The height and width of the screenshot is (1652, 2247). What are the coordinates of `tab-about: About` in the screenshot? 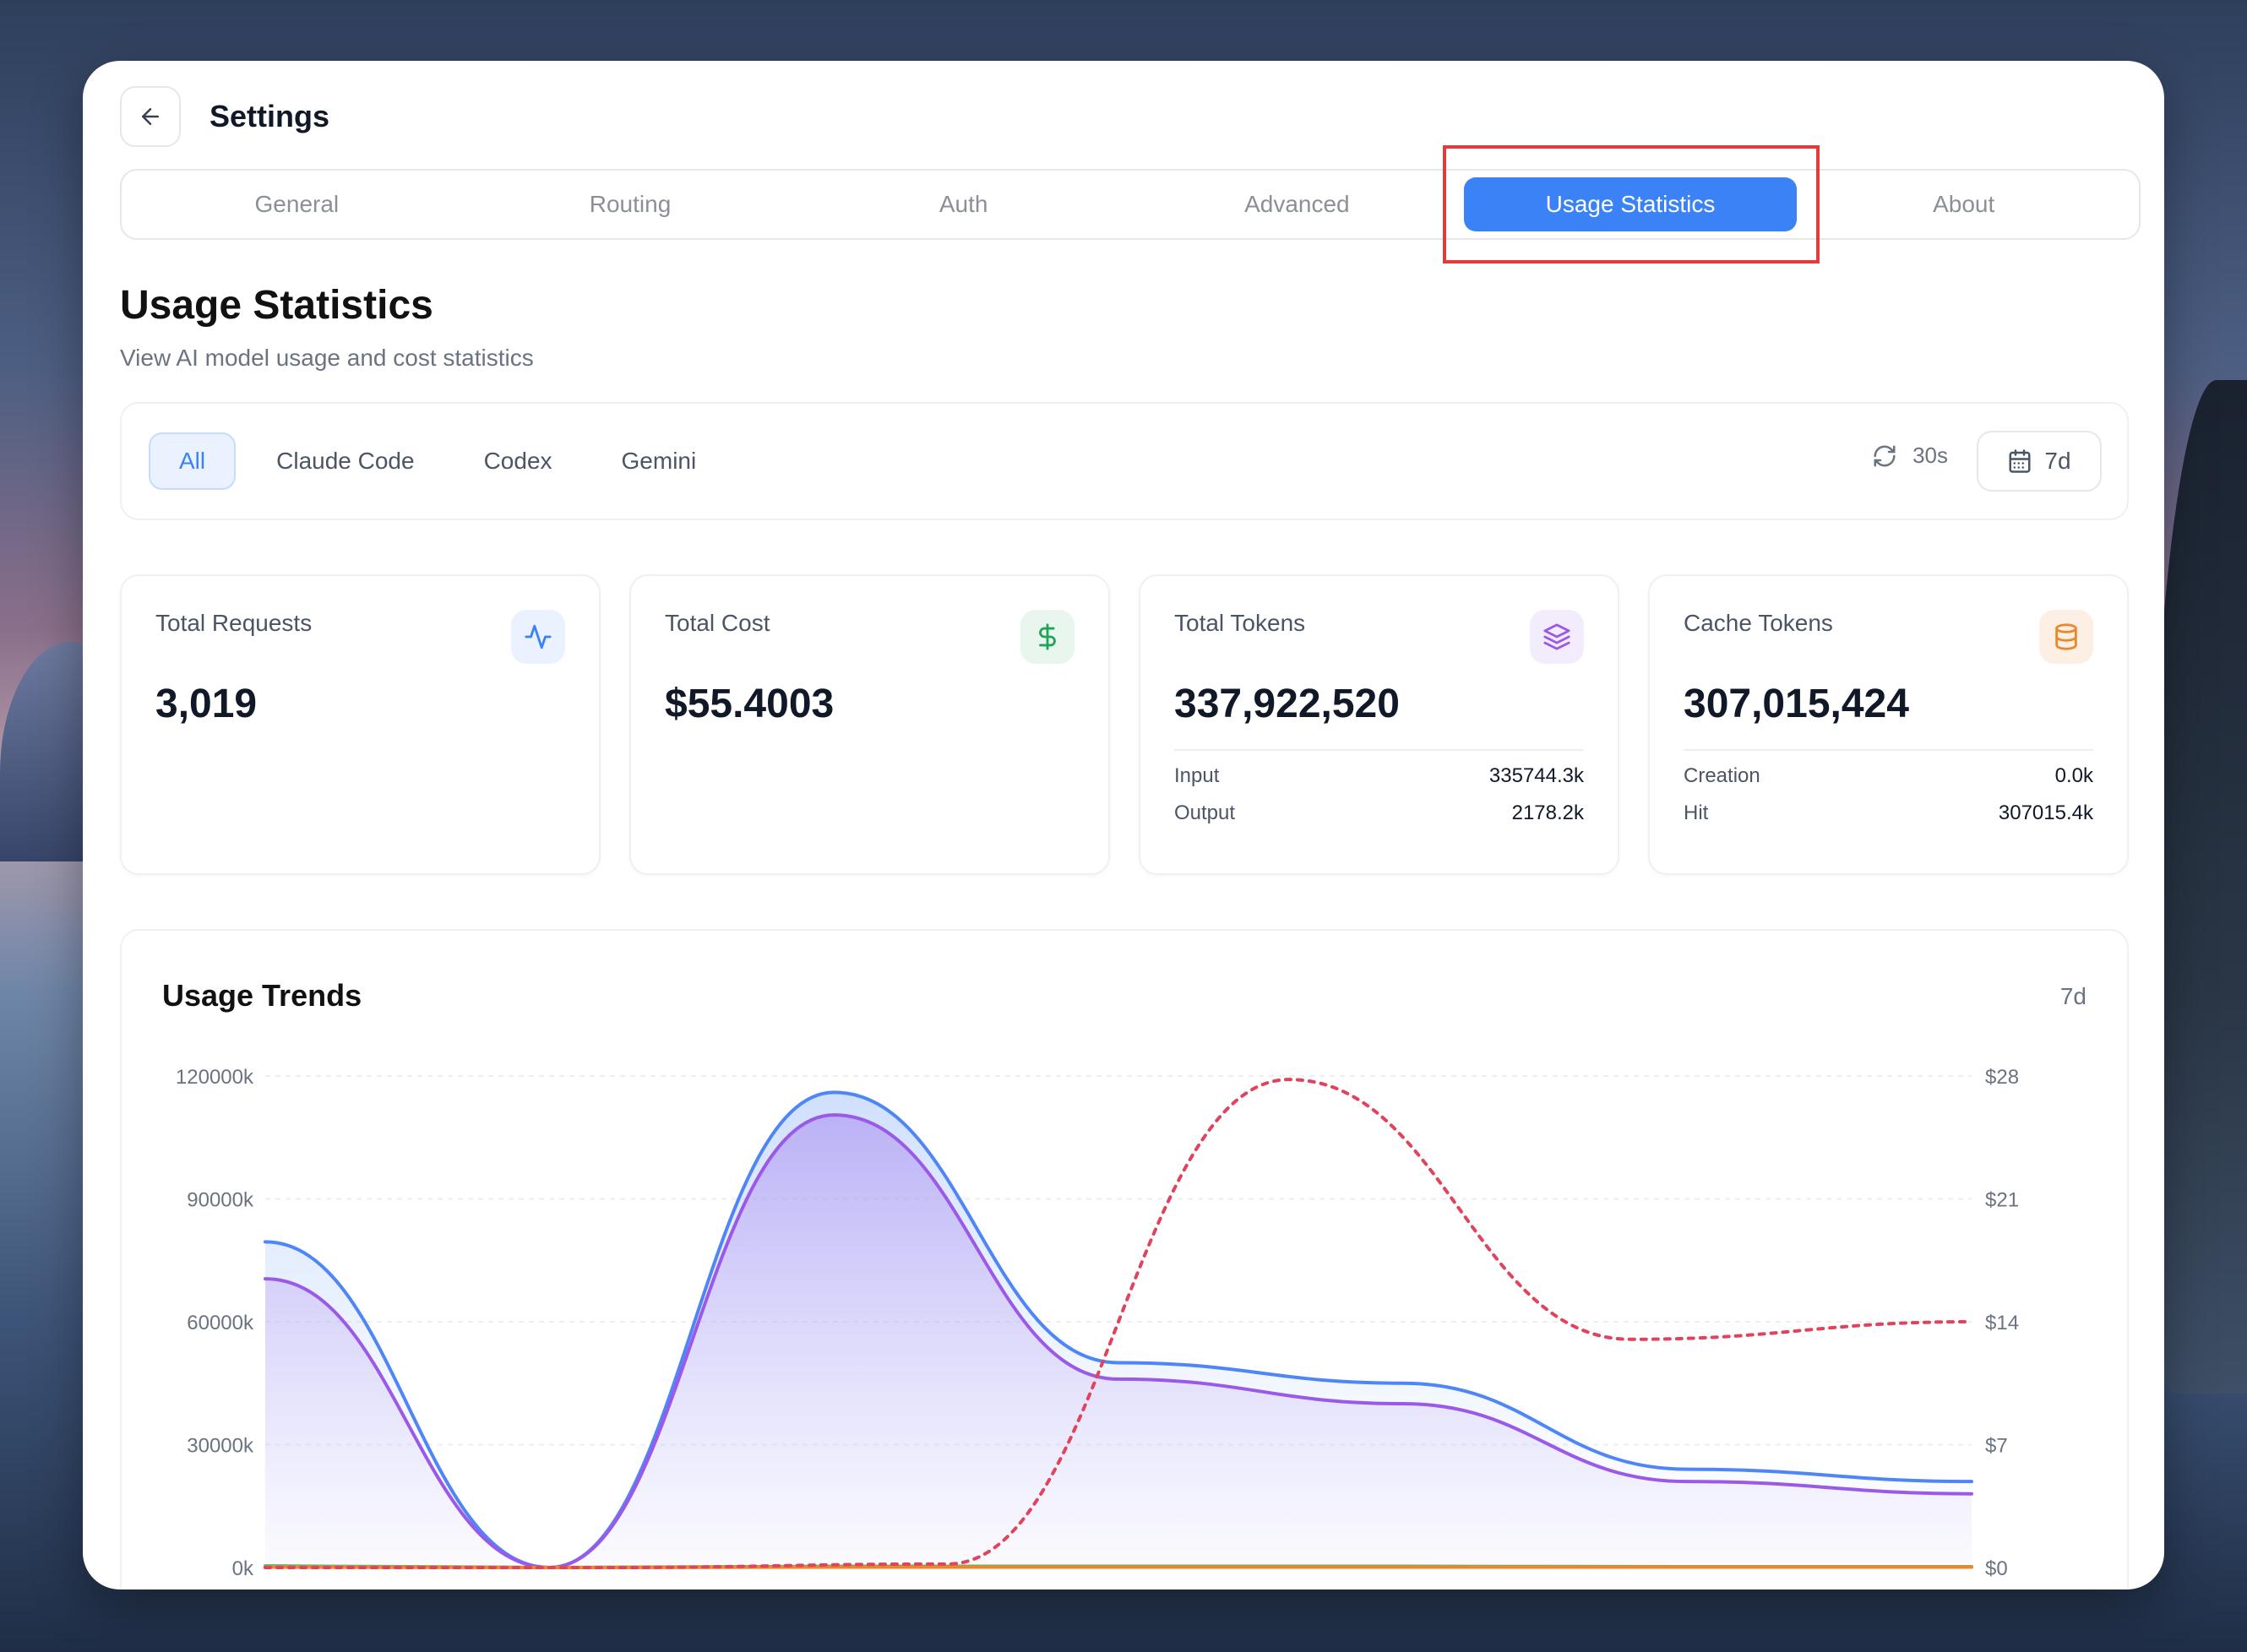 It's located at (1963, 204).